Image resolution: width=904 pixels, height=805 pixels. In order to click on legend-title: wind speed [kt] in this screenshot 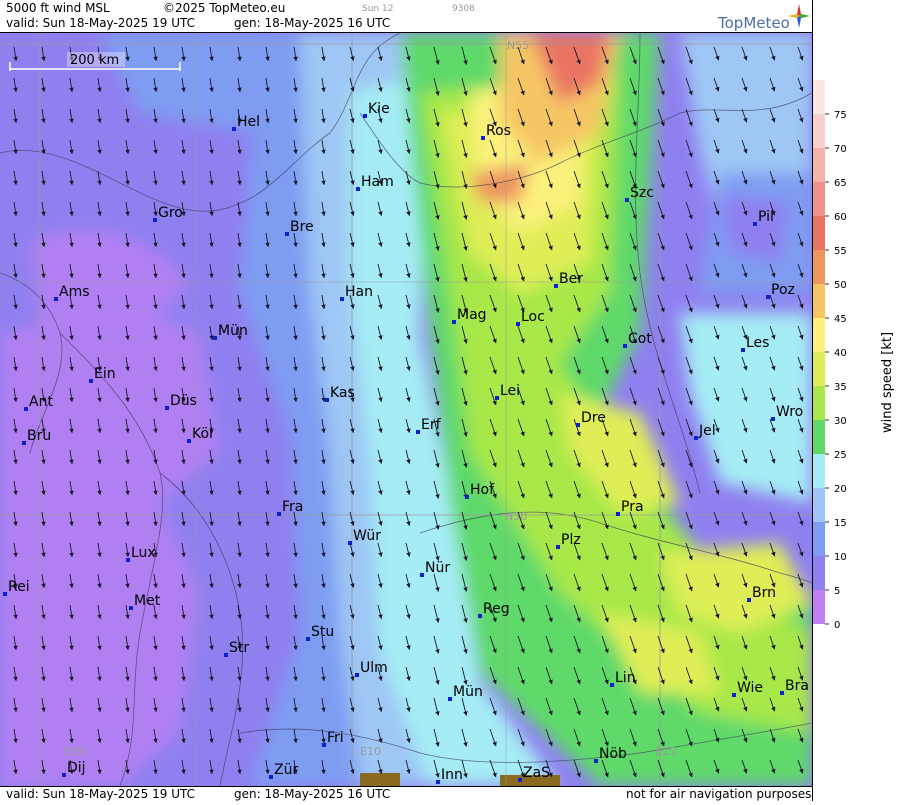, I will do `click(887, 382)`.